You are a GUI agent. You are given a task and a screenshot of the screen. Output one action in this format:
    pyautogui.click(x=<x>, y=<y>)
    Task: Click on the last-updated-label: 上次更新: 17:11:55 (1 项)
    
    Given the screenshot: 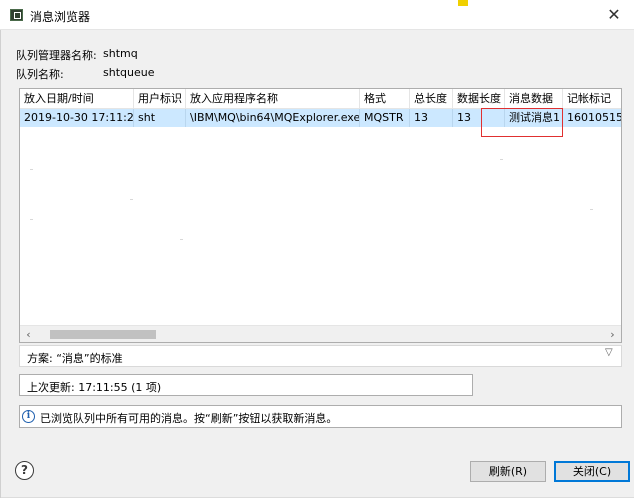 What is the action you would take?
    pyautogui.click(x=94, y=387)
    